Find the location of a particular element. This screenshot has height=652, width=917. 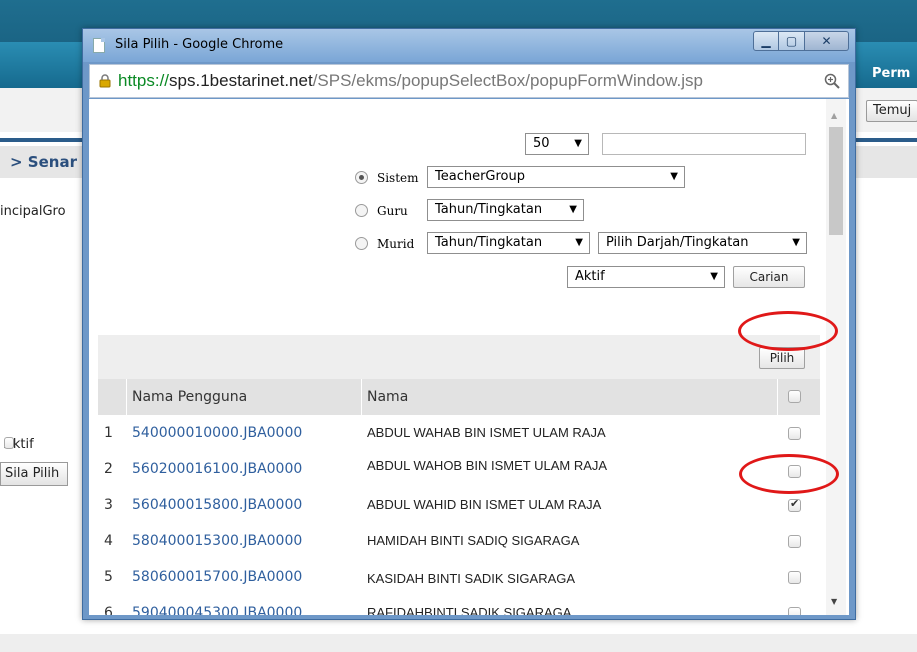

vertical-scrollbar: ▲ ▼ is located at coordinates (836, 357).